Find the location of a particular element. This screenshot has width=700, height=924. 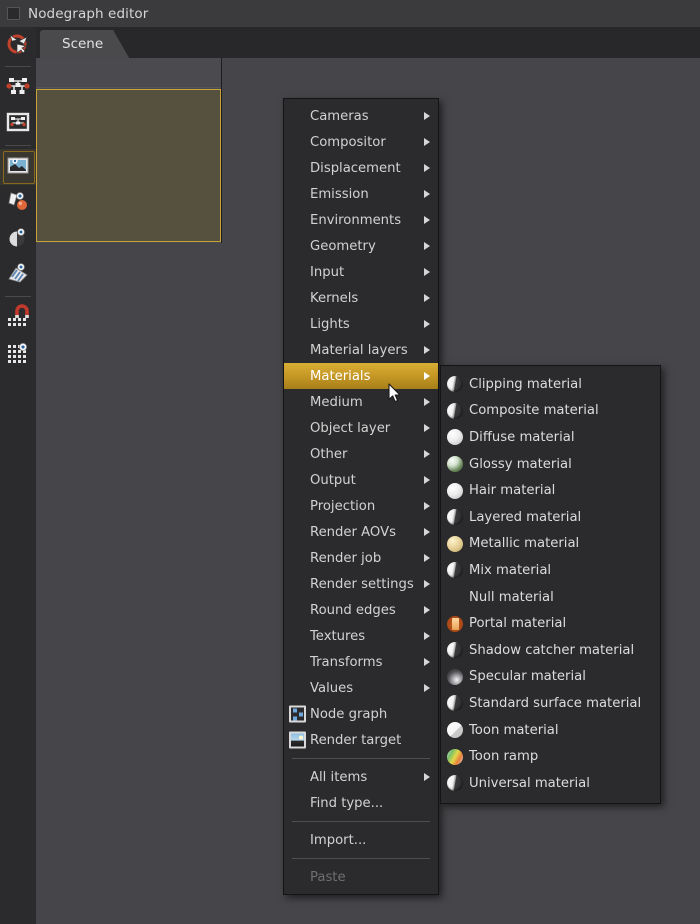

menu-item-values: Values is located at coordinates (361, 688).